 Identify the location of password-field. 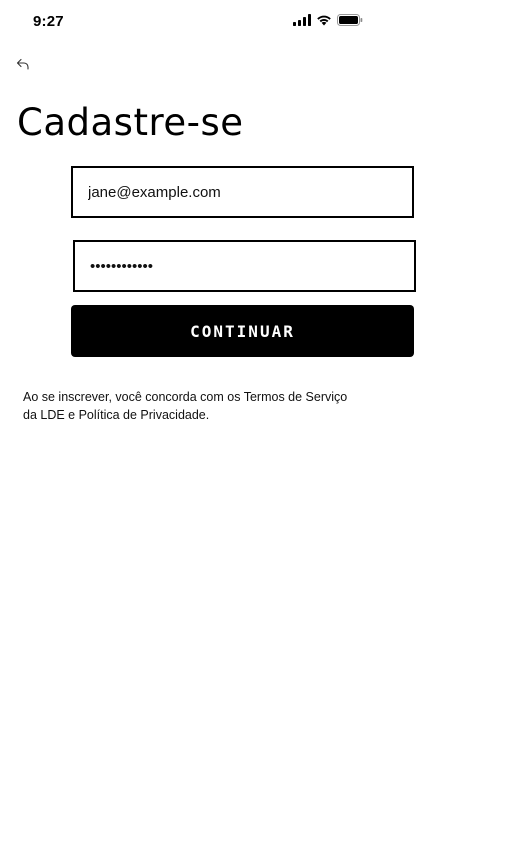
(244, 266).